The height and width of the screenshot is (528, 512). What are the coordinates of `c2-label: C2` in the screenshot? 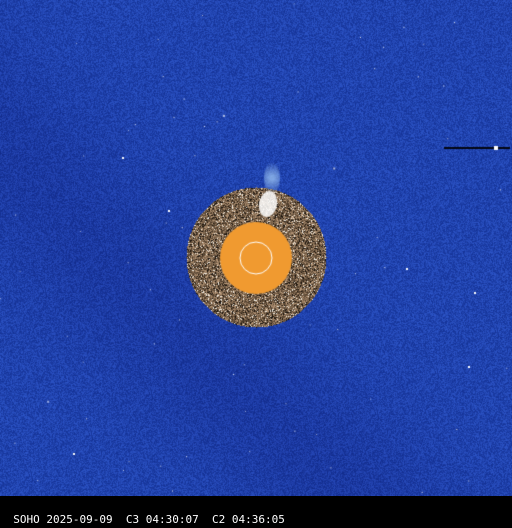 It's located at (218, 519).